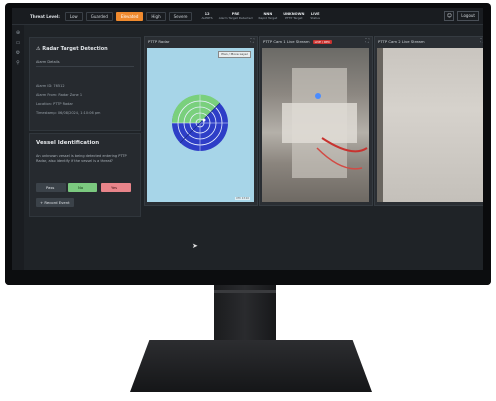  Describe the element at coordinates (180, 16) in the screenshot. I see `threat-level-severe: Severe` at that location.